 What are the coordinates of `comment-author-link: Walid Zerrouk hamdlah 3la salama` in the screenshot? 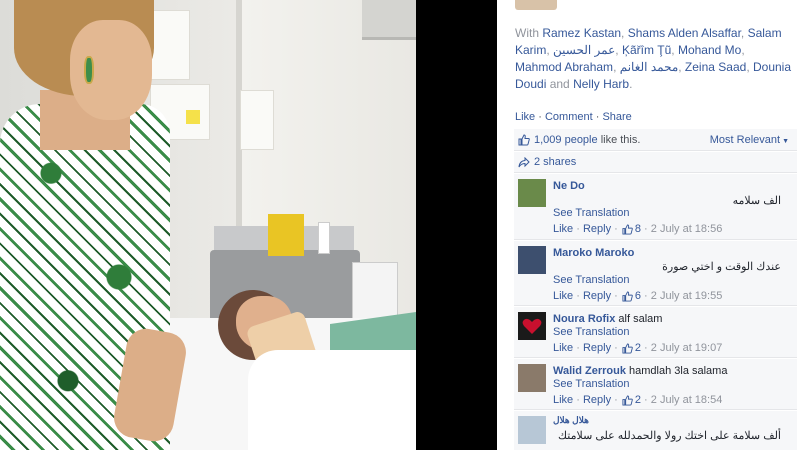 It's located at (640, 371).